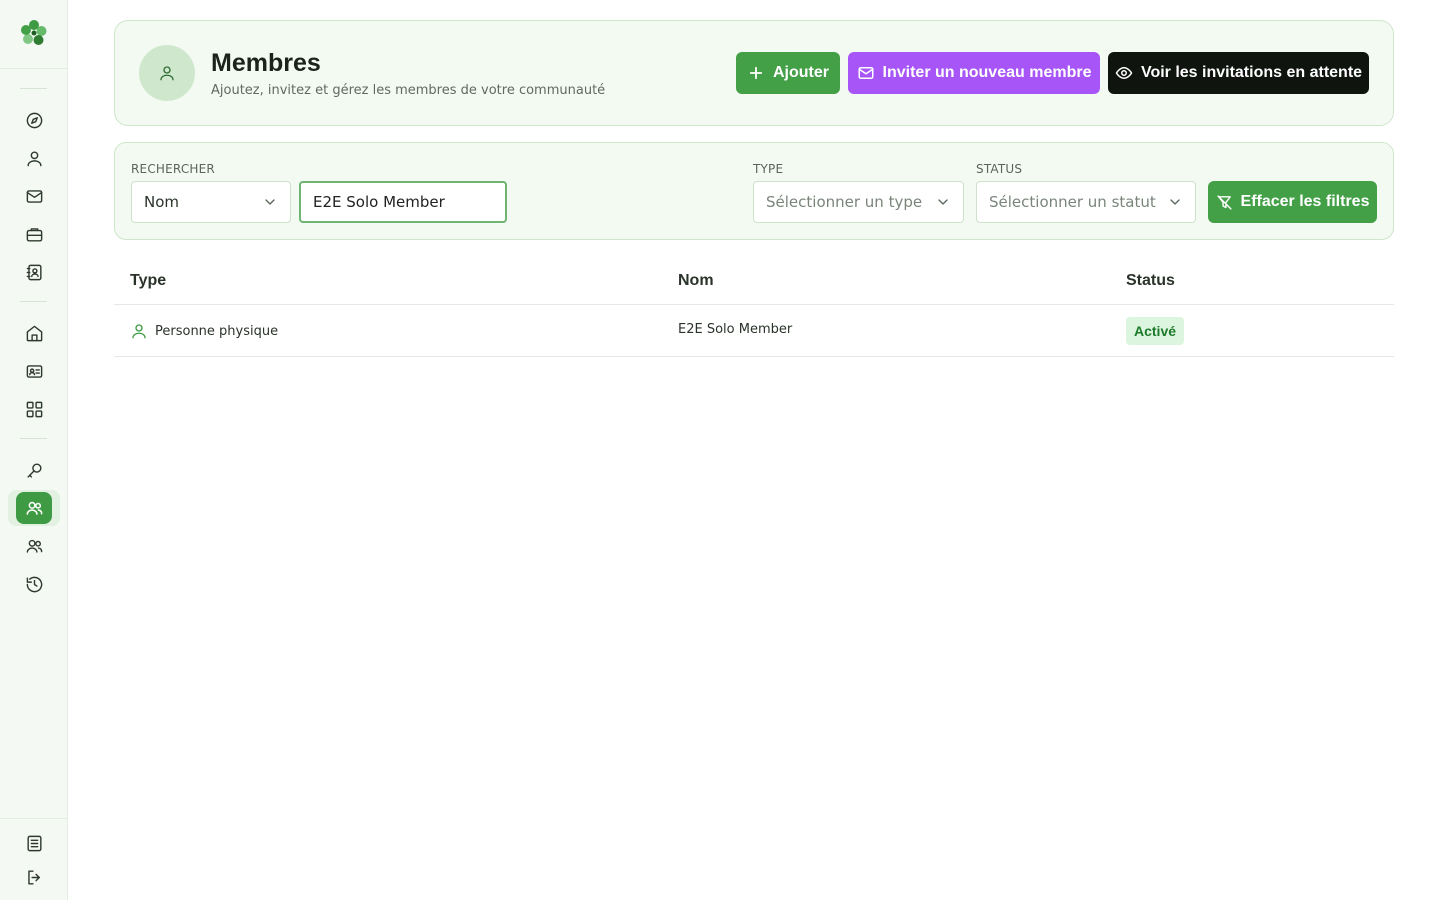  Describe the element at coordinates (1305, 201) in the screenshot. I see `clear-filters-label: Effacer les filtres` at that location.